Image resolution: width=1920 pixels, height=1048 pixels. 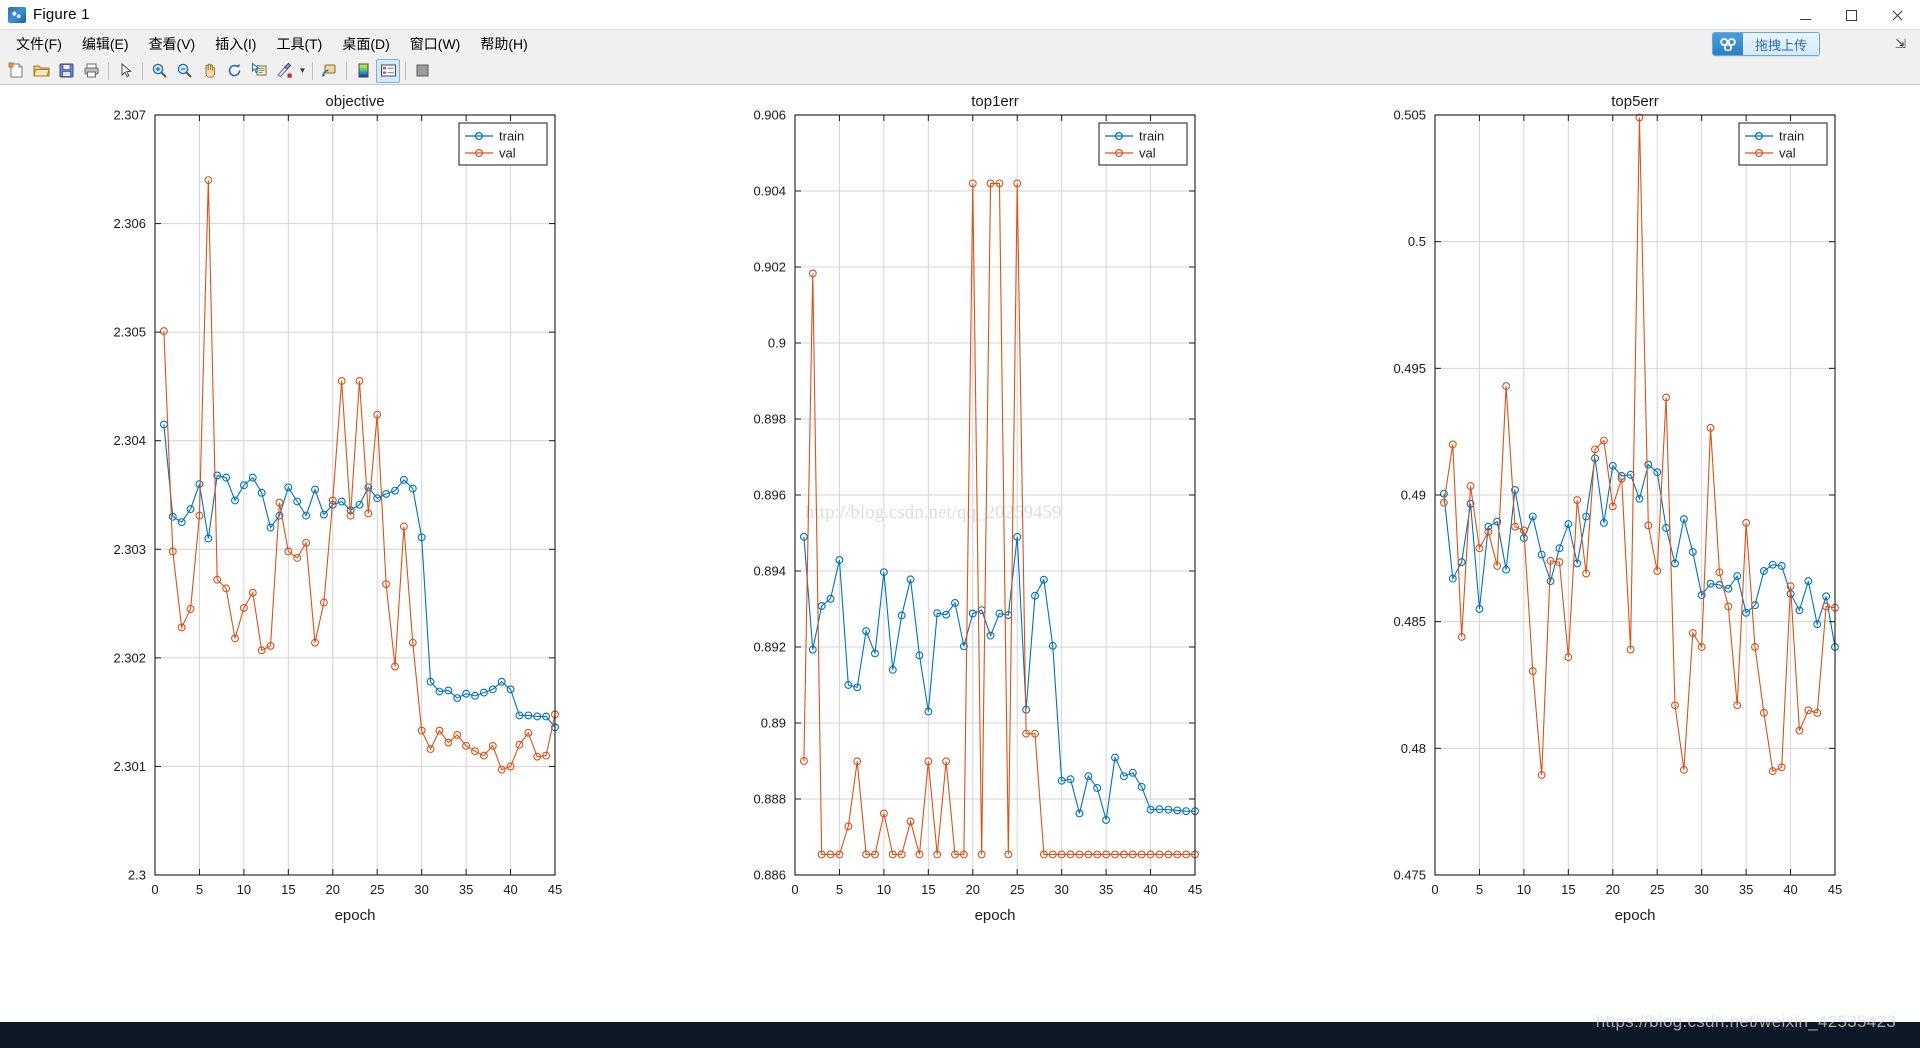 I want to click on menu-help: 帮助(H), so click(x=503, y=44).